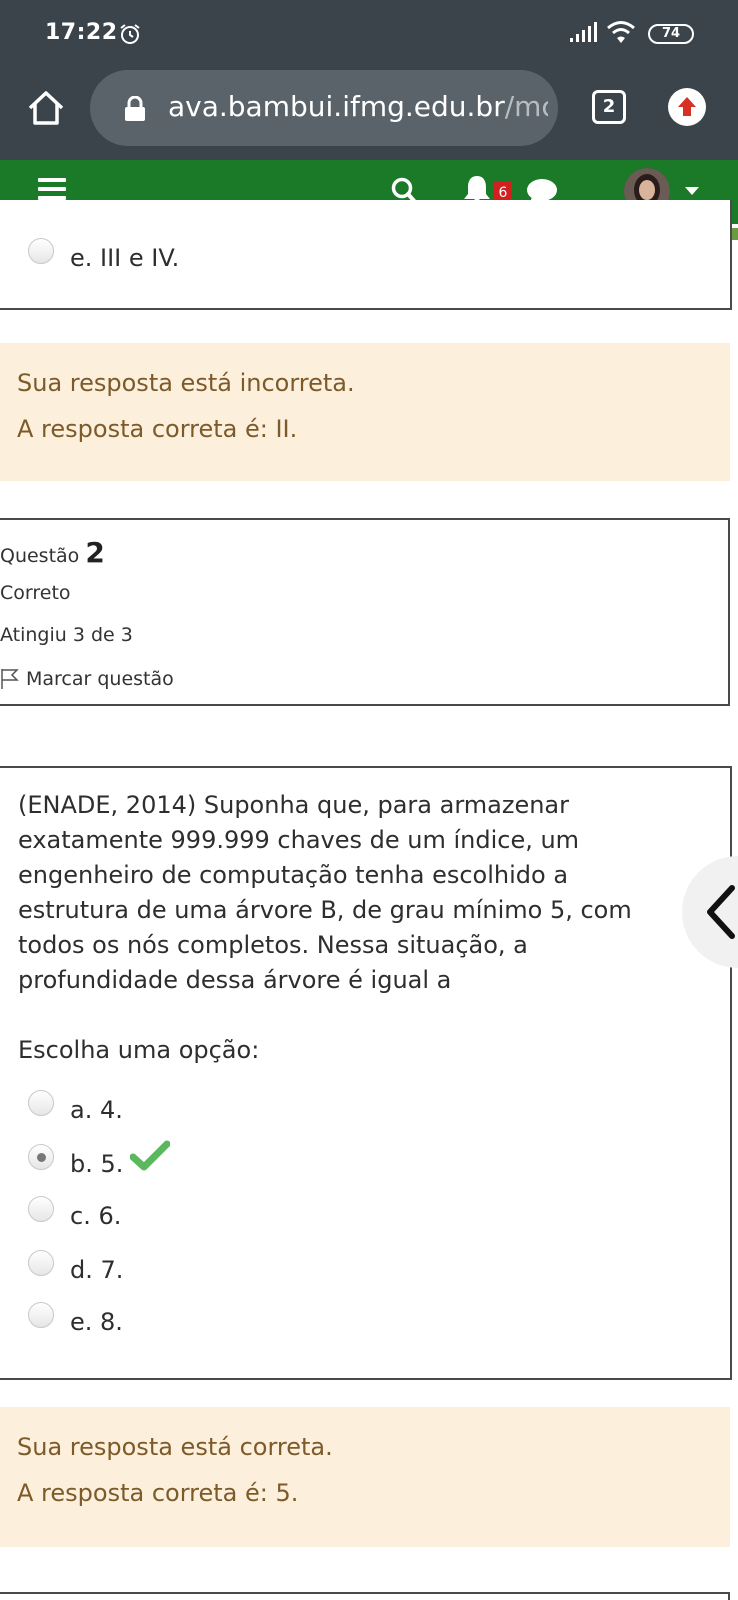  Describe the element at coordinates (583, 32) in the screenshot. I see `signal-icon` at that location.